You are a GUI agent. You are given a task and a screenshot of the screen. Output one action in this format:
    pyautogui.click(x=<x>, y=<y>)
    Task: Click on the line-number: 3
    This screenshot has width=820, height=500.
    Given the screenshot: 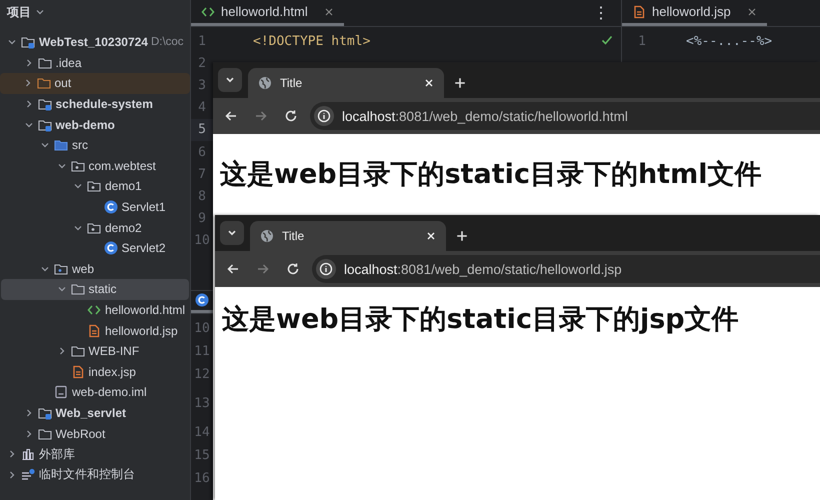 What is the action you would take?
    pyautogui.click(x=202, y=85)
    